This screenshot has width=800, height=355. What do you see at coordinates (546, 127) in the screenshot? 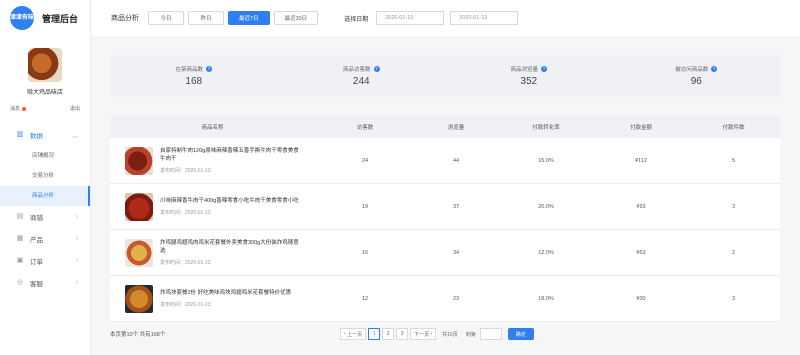
I see `col-header-conversion: 付款转化率` at bounding box center [546, 127].